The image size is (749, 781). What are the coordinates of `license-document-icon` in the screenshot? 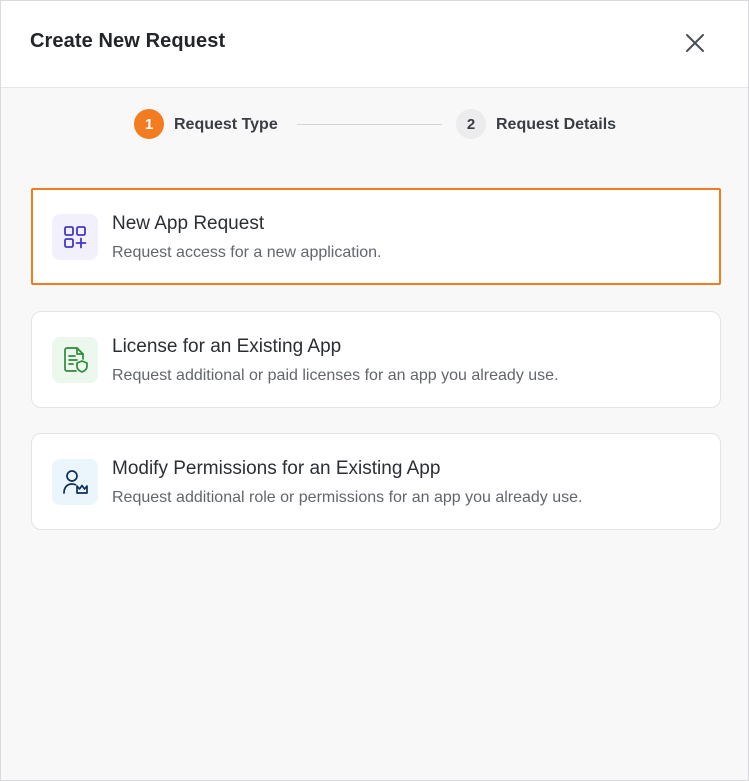 It's located at (75, 360).